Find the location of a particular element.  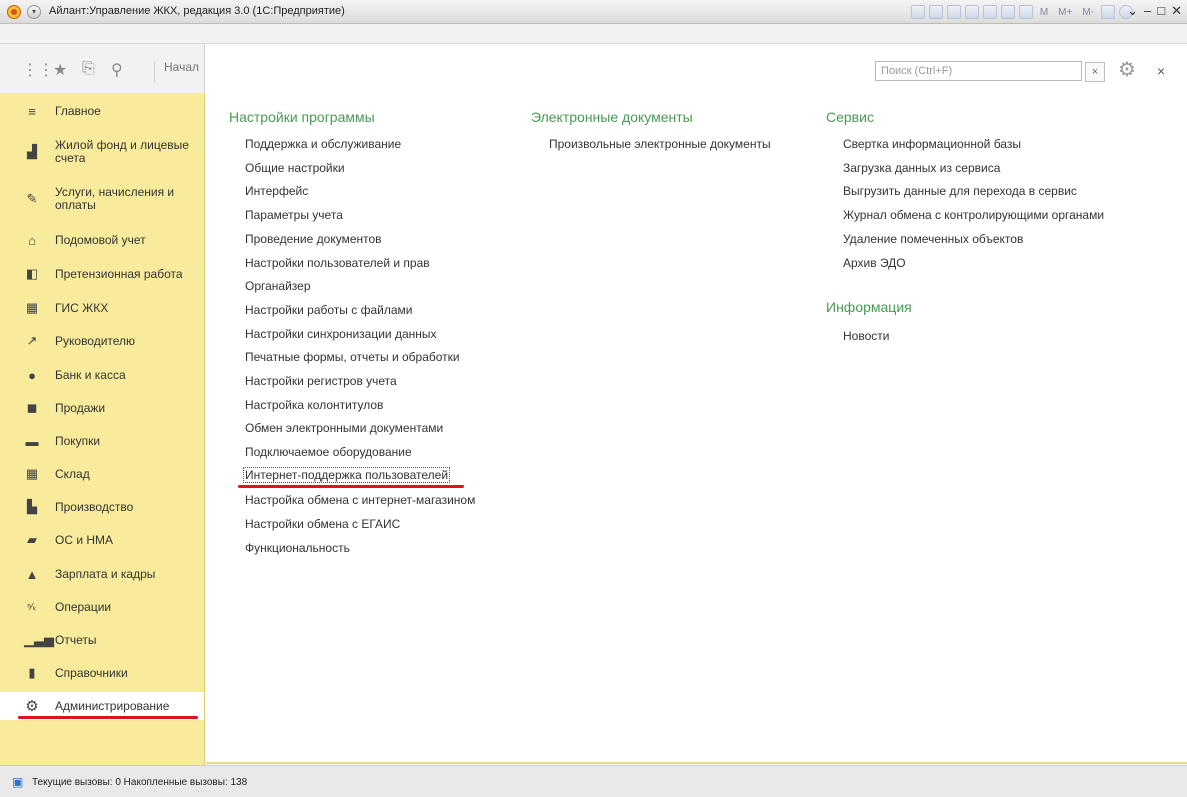

link-sync-settings: Настройки синхронизации данных is located at coordinates (341, 334).